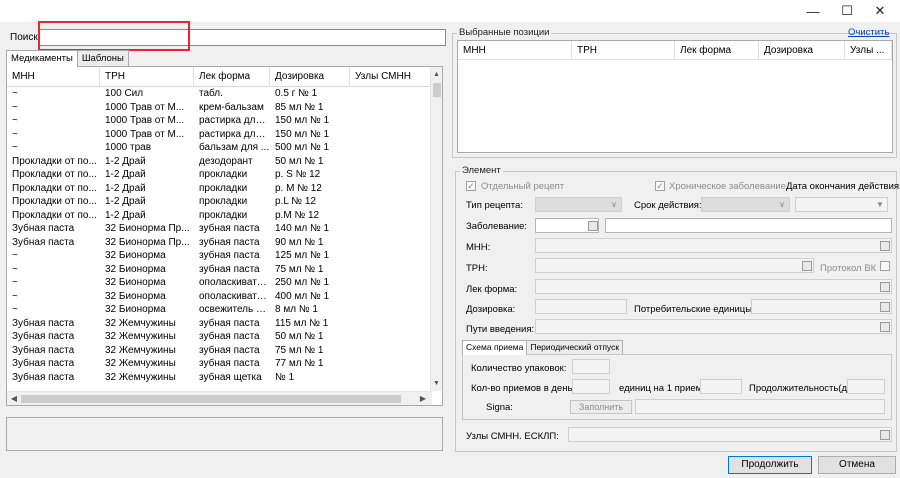 Image resolution: width=900 pixels, height=478 pixels. Describe the element at coordinates (760, 406) in the screenshot. I see `signa-field` at that location.